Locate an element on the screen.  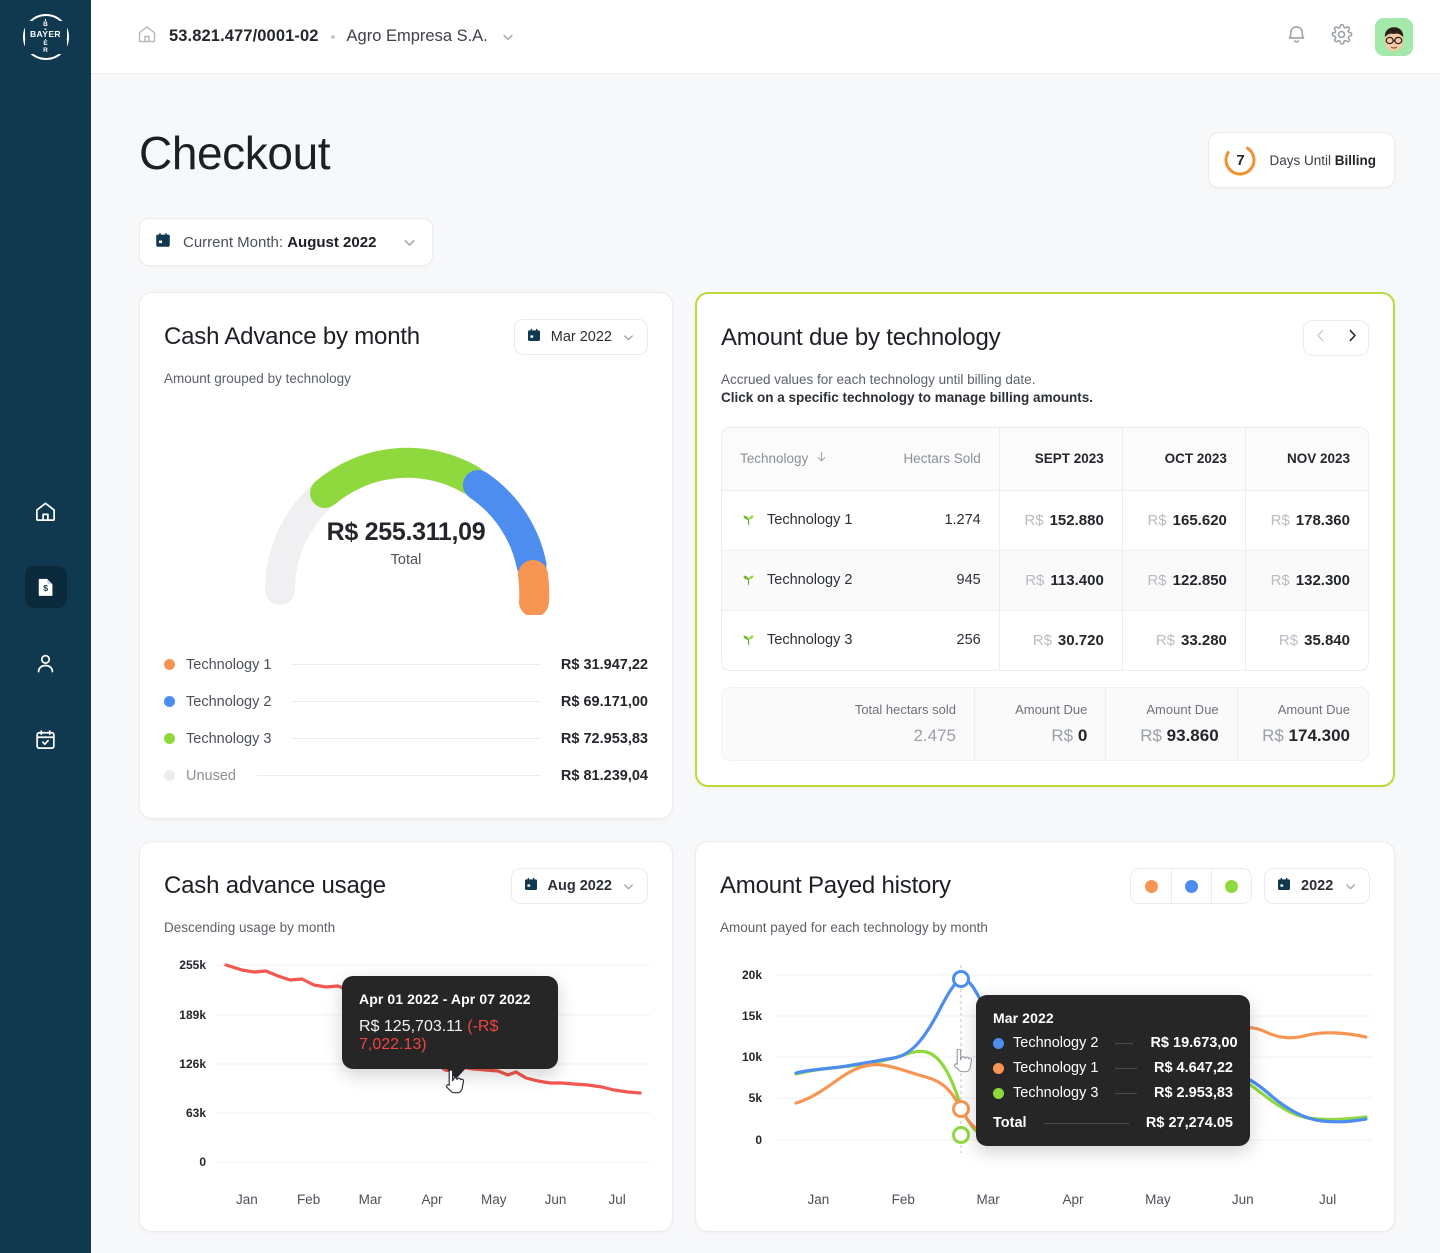
series-dot-orange is located at coordinates (1151, 886).